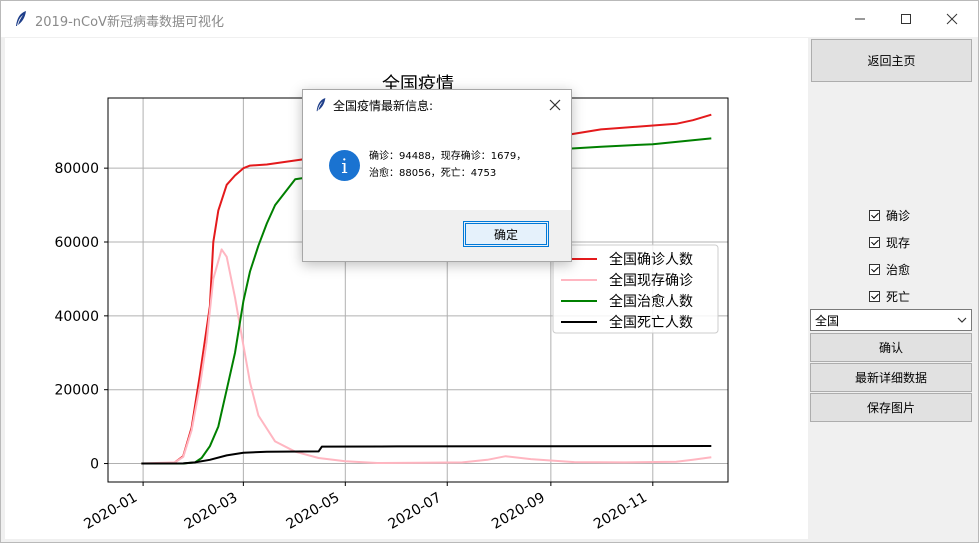 The image size is (979, 543). Describe the element at coordinates (898, 297) in the screenshot. I see `checkbox-label: 死亡` at that location.